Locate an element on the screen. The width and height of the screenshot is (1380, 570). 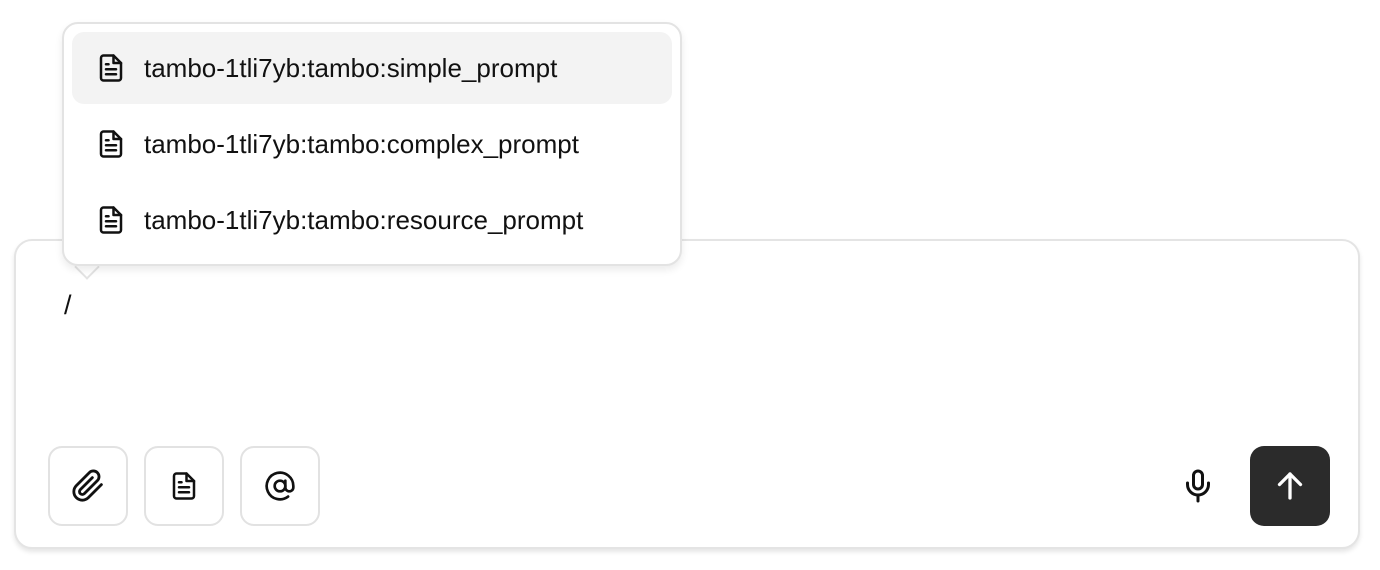
microphone-icon is located at coordinates (1198, 486).